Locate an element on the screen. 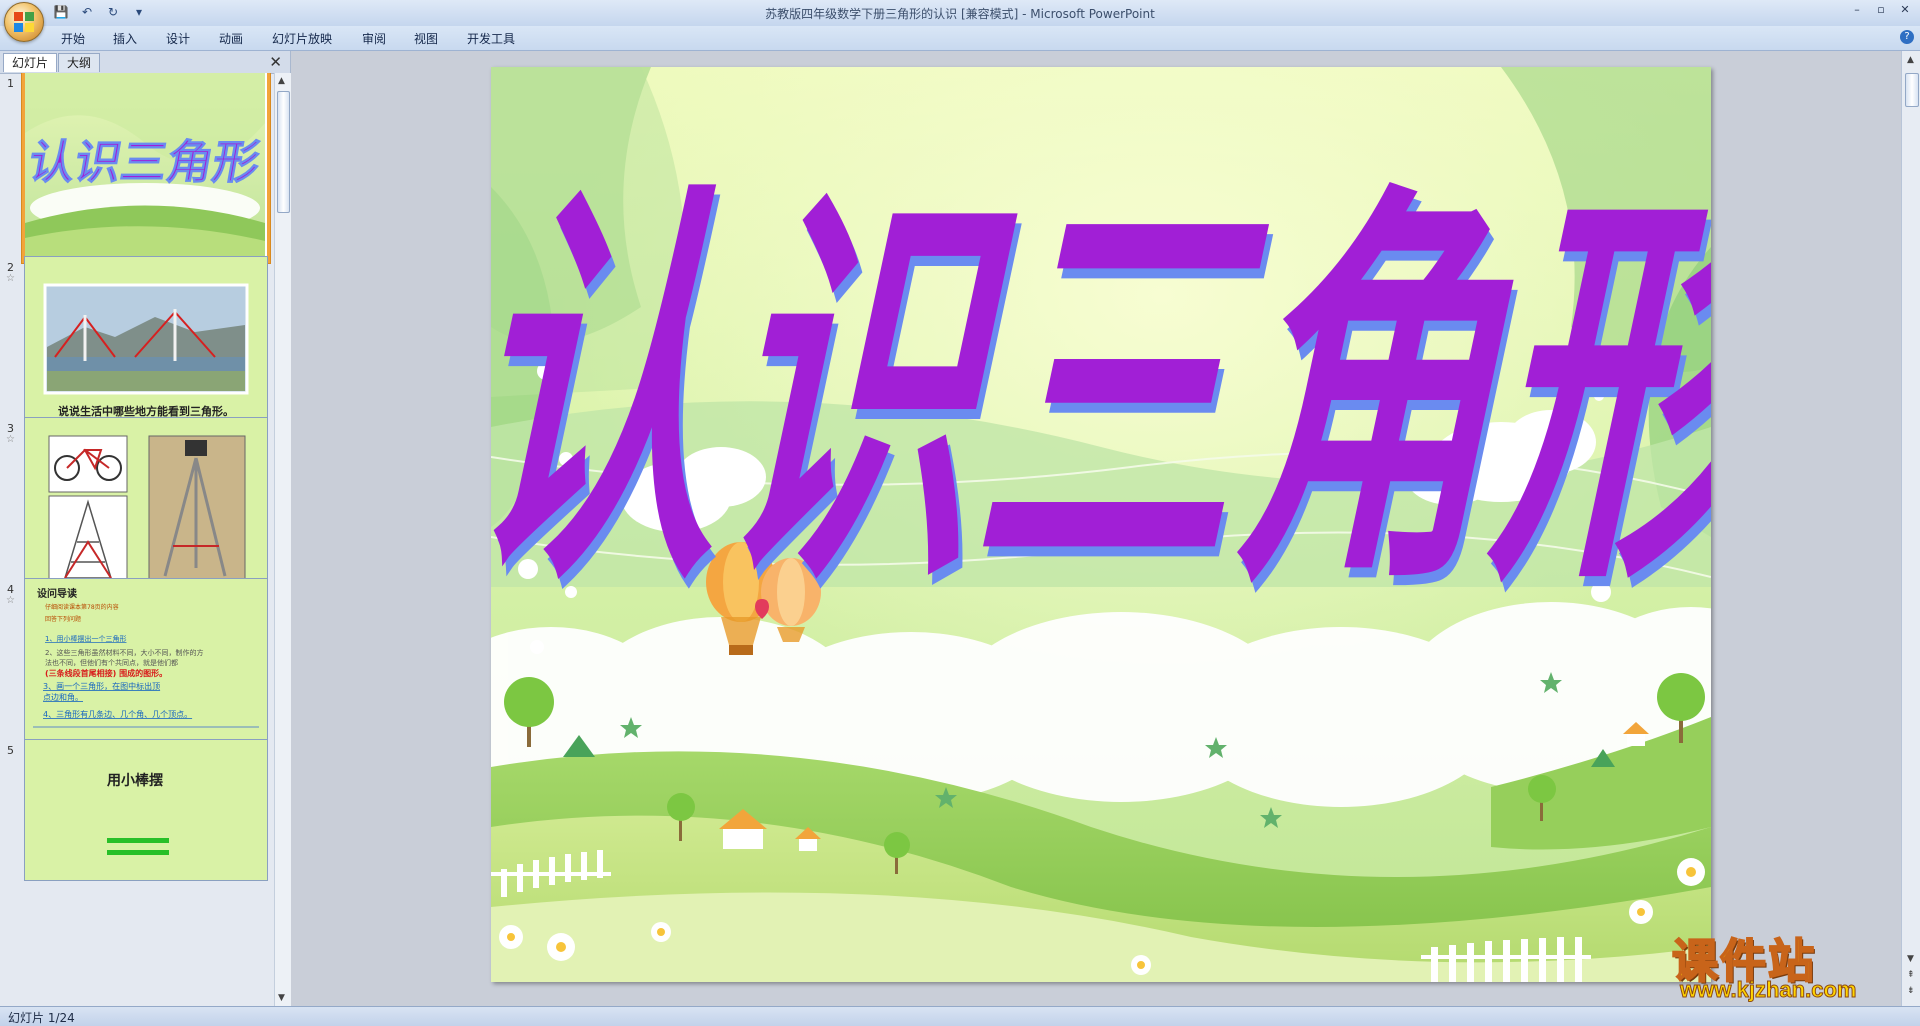  slide-4-line: 仔细阅读课本第78页的内容 is located at coordinates (82, 607).